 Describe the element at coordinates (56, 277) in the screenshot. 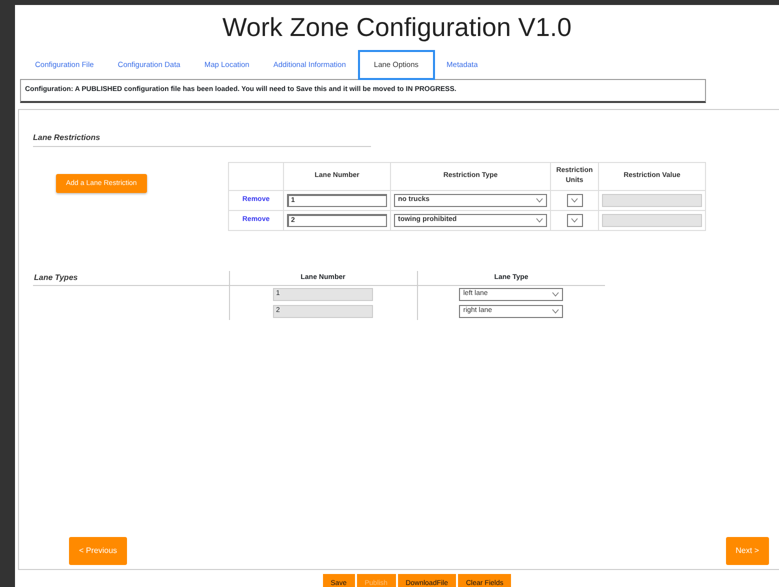

I see `section-heading: Lane Types` at that location.